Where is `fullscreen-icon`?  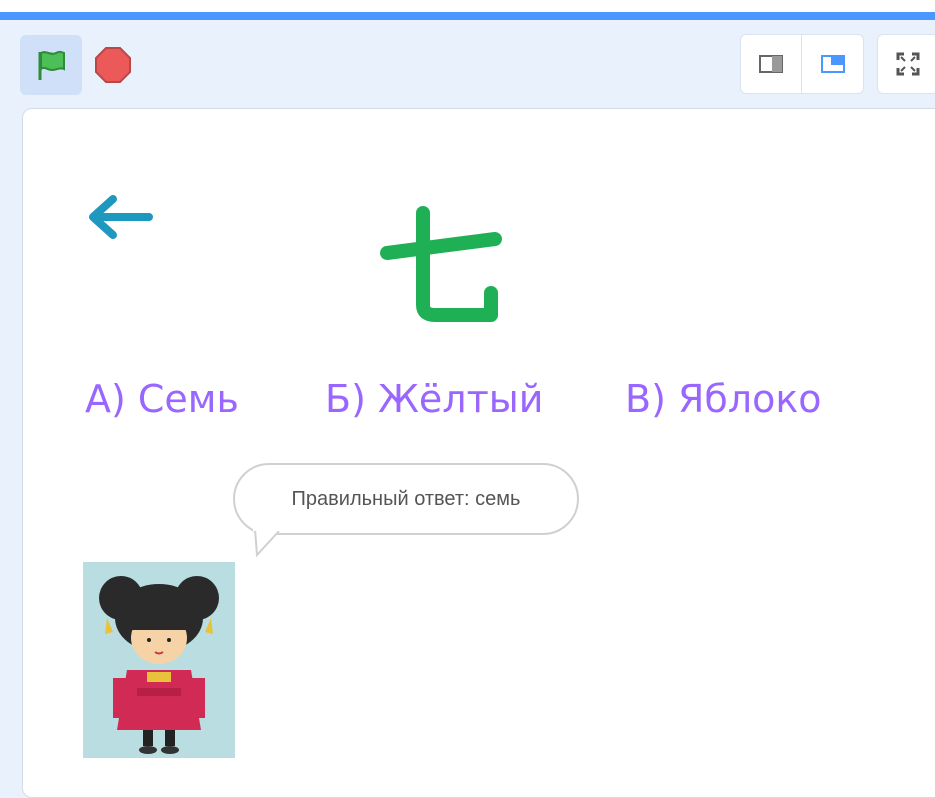 fullscreen-icon is located at coordinates (908, 64).